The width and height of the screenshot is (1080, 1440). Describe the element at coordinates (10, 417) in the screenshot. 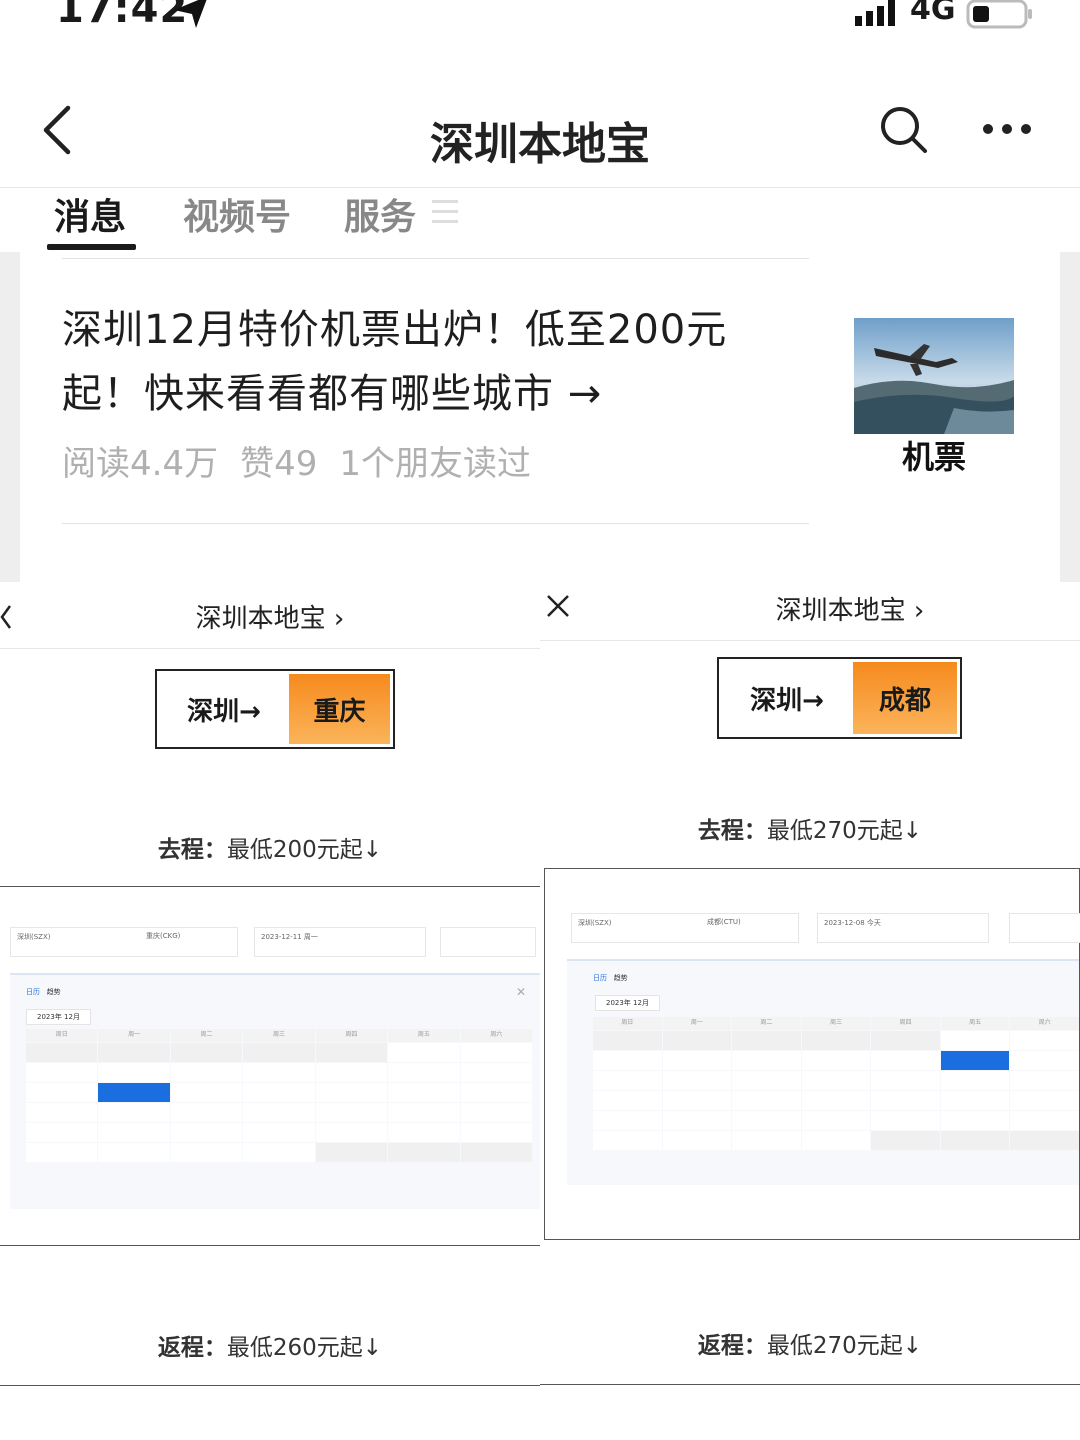

I see `side-strip-left` at that location.